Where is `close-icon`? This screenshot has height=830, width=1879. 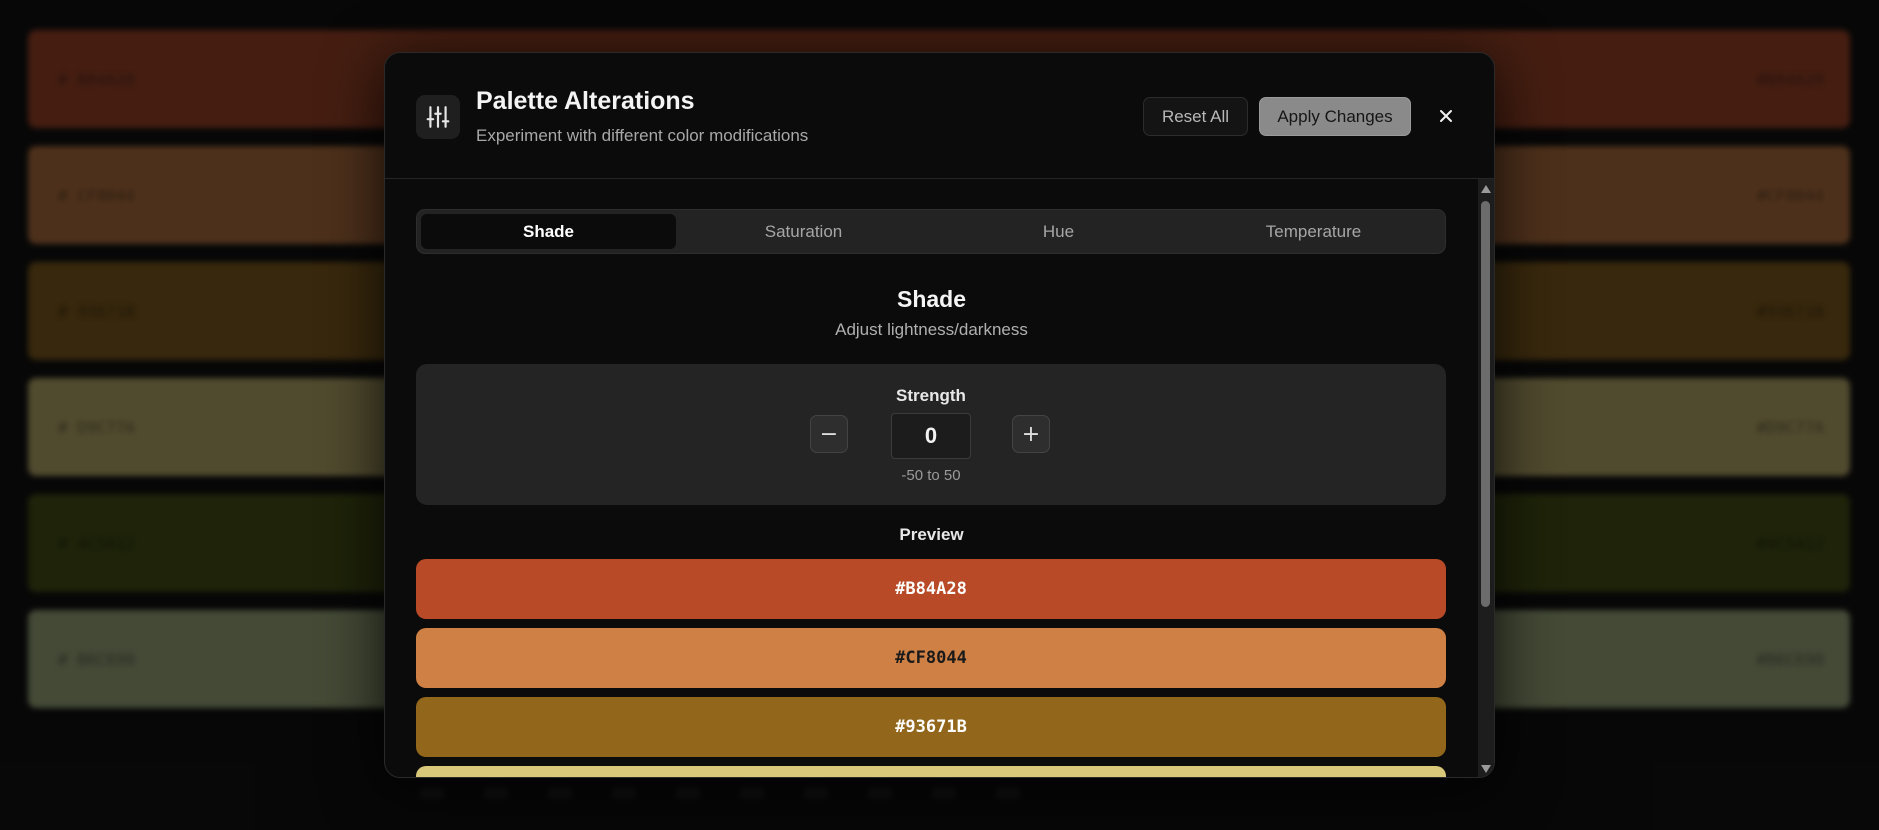 close-icon is located at coordinates (1446, 116).